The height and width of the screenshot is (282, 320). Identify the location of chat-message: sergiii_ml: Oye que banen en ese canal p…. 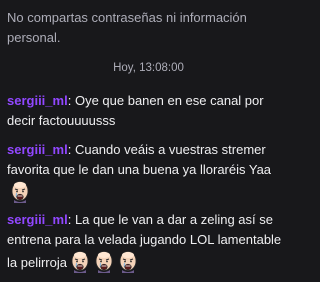
(149, 111).